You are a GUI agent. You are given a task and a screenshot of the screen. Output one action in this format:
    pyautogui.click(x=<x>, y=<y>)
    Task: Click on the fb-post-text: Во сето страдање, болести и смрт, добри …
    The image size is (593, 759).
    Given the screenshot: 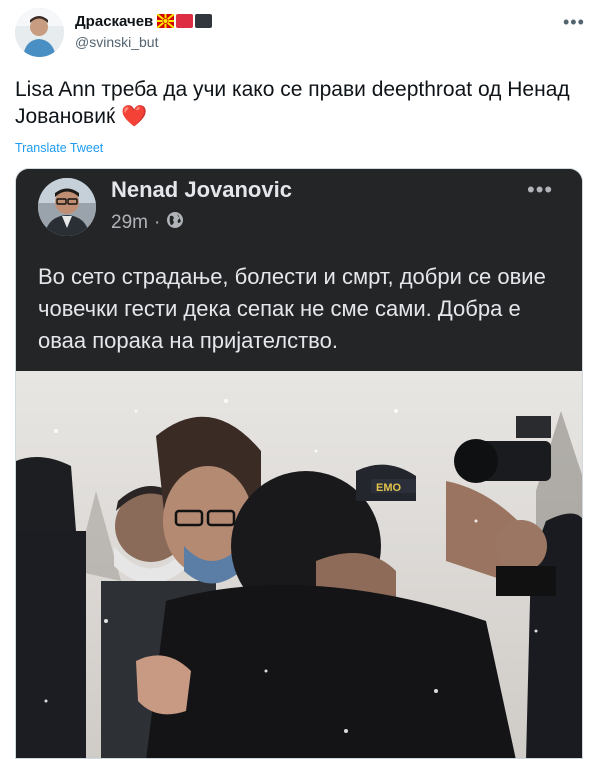 What is the action you would take?
    pyautogui.click(x=292, y=308)
    